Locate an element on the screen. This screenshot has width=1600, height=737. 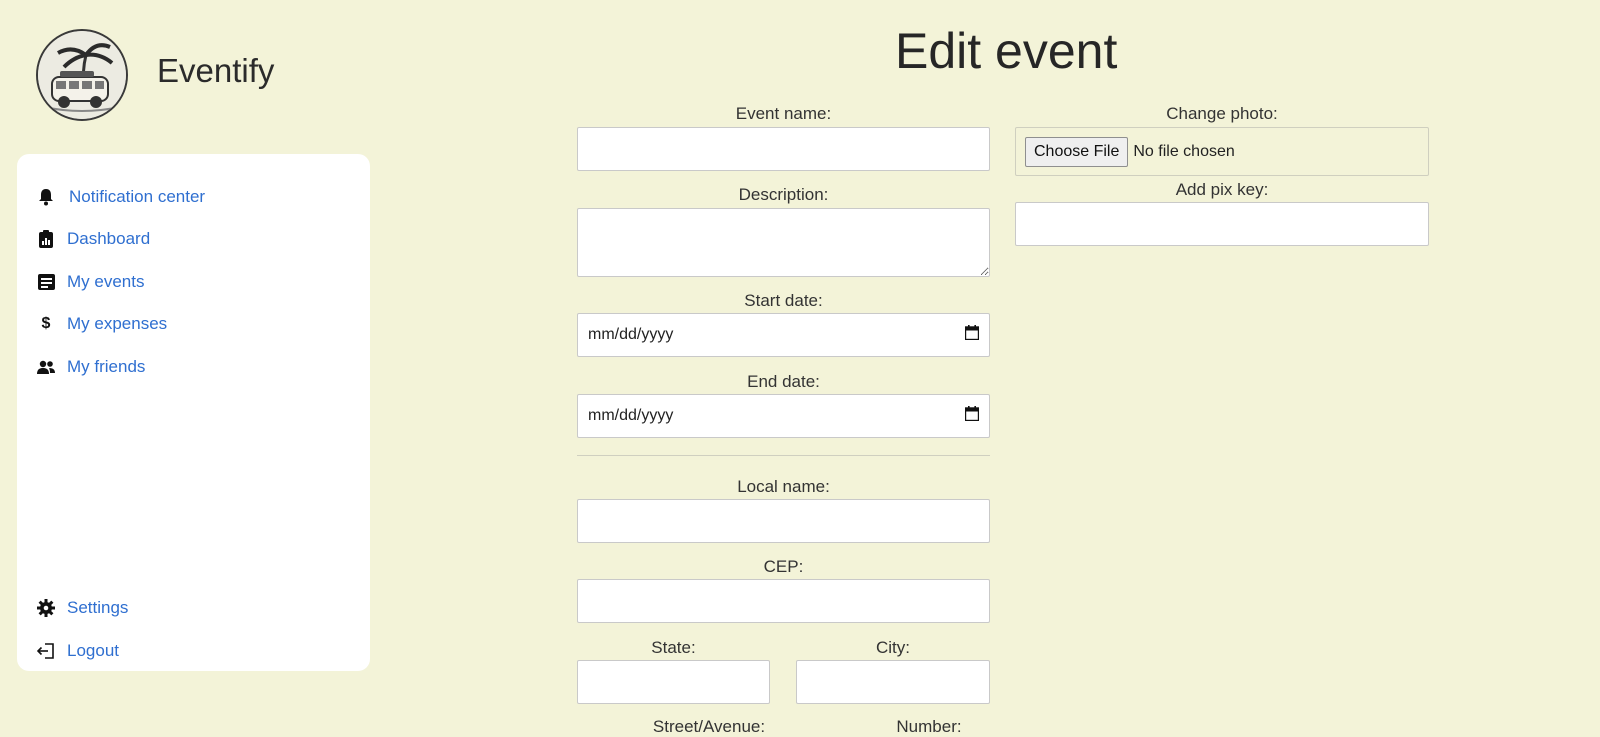
sidebar-item-label: Notification center is located at coordinates (137, 196).